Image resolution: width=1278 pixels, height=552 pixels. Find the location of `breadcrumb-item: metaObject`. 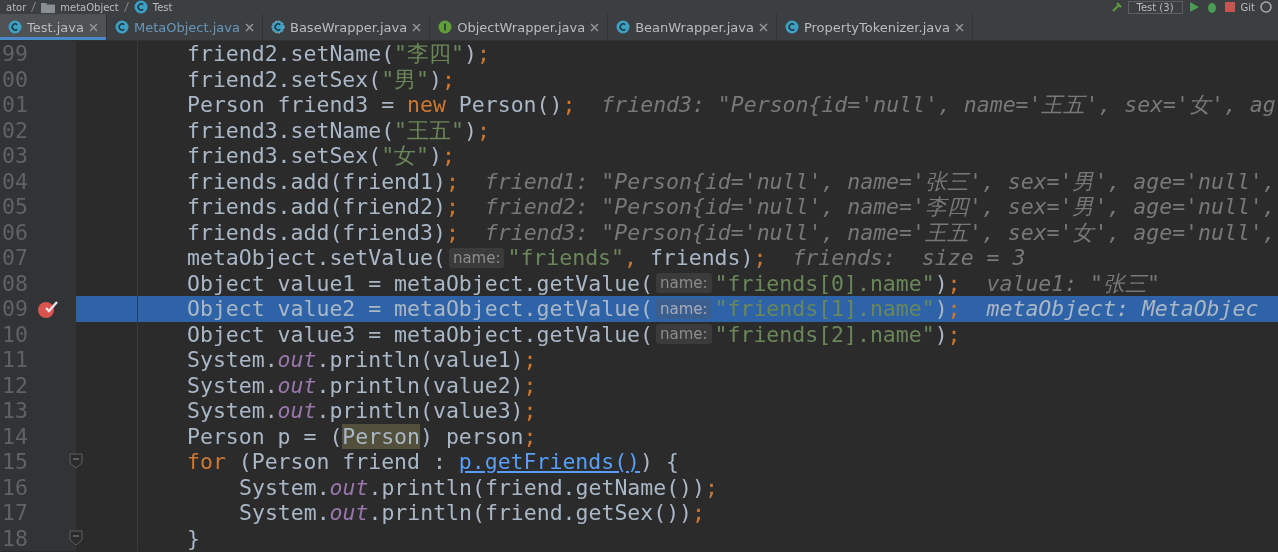

breadcrumb-item: metaObject is located at coordinates (89, 7).